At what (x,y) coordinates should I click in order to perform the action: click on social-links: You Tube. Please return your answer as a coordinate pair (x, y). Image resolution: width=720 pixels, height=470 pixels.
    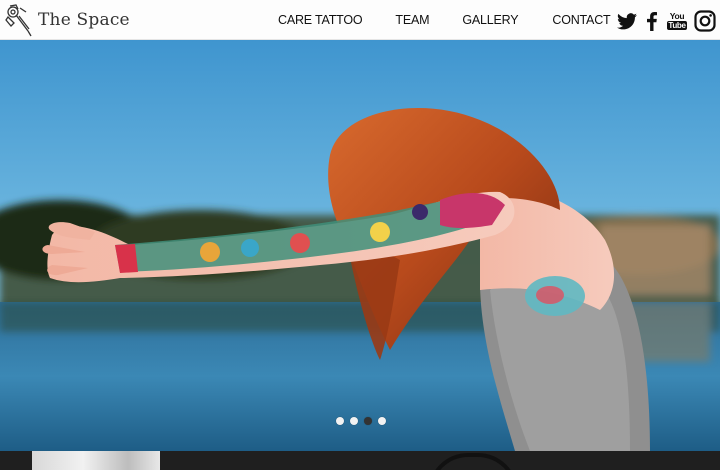
    Looking at the image, I should click on (666, 21).